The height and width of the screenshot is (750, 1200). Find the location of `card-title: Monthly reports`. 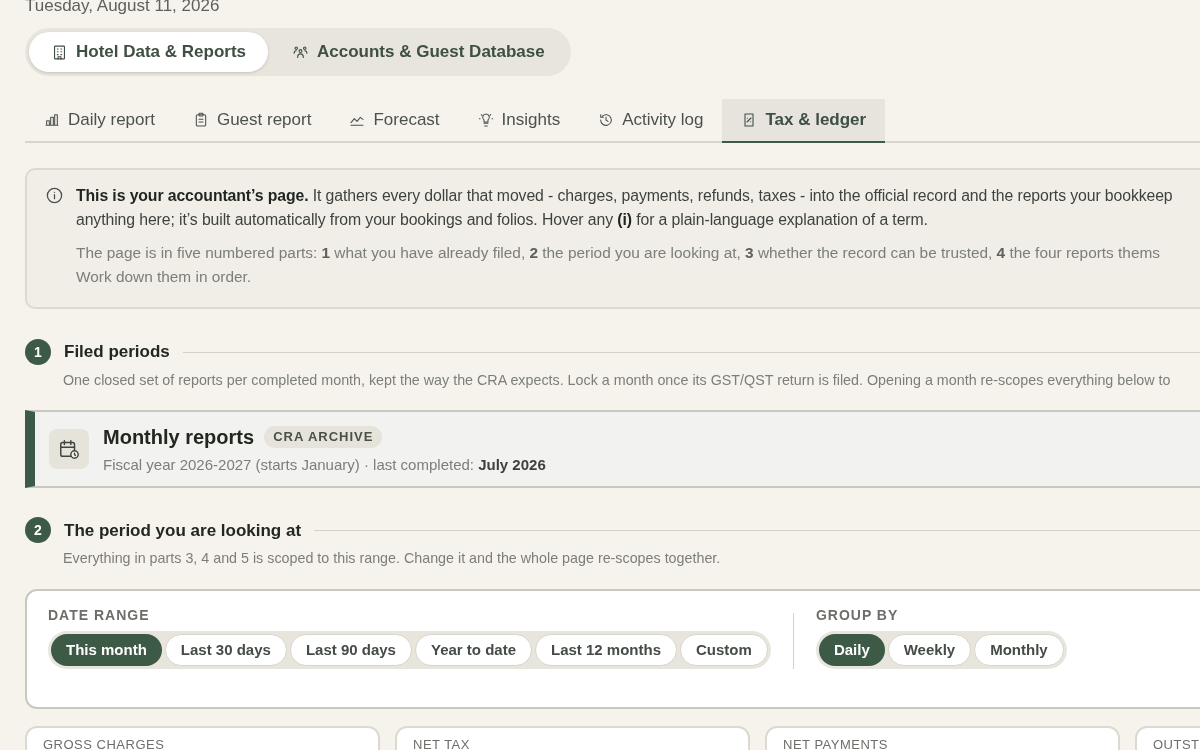

card-title: Monthly reports is located at coordinates (179, 438).